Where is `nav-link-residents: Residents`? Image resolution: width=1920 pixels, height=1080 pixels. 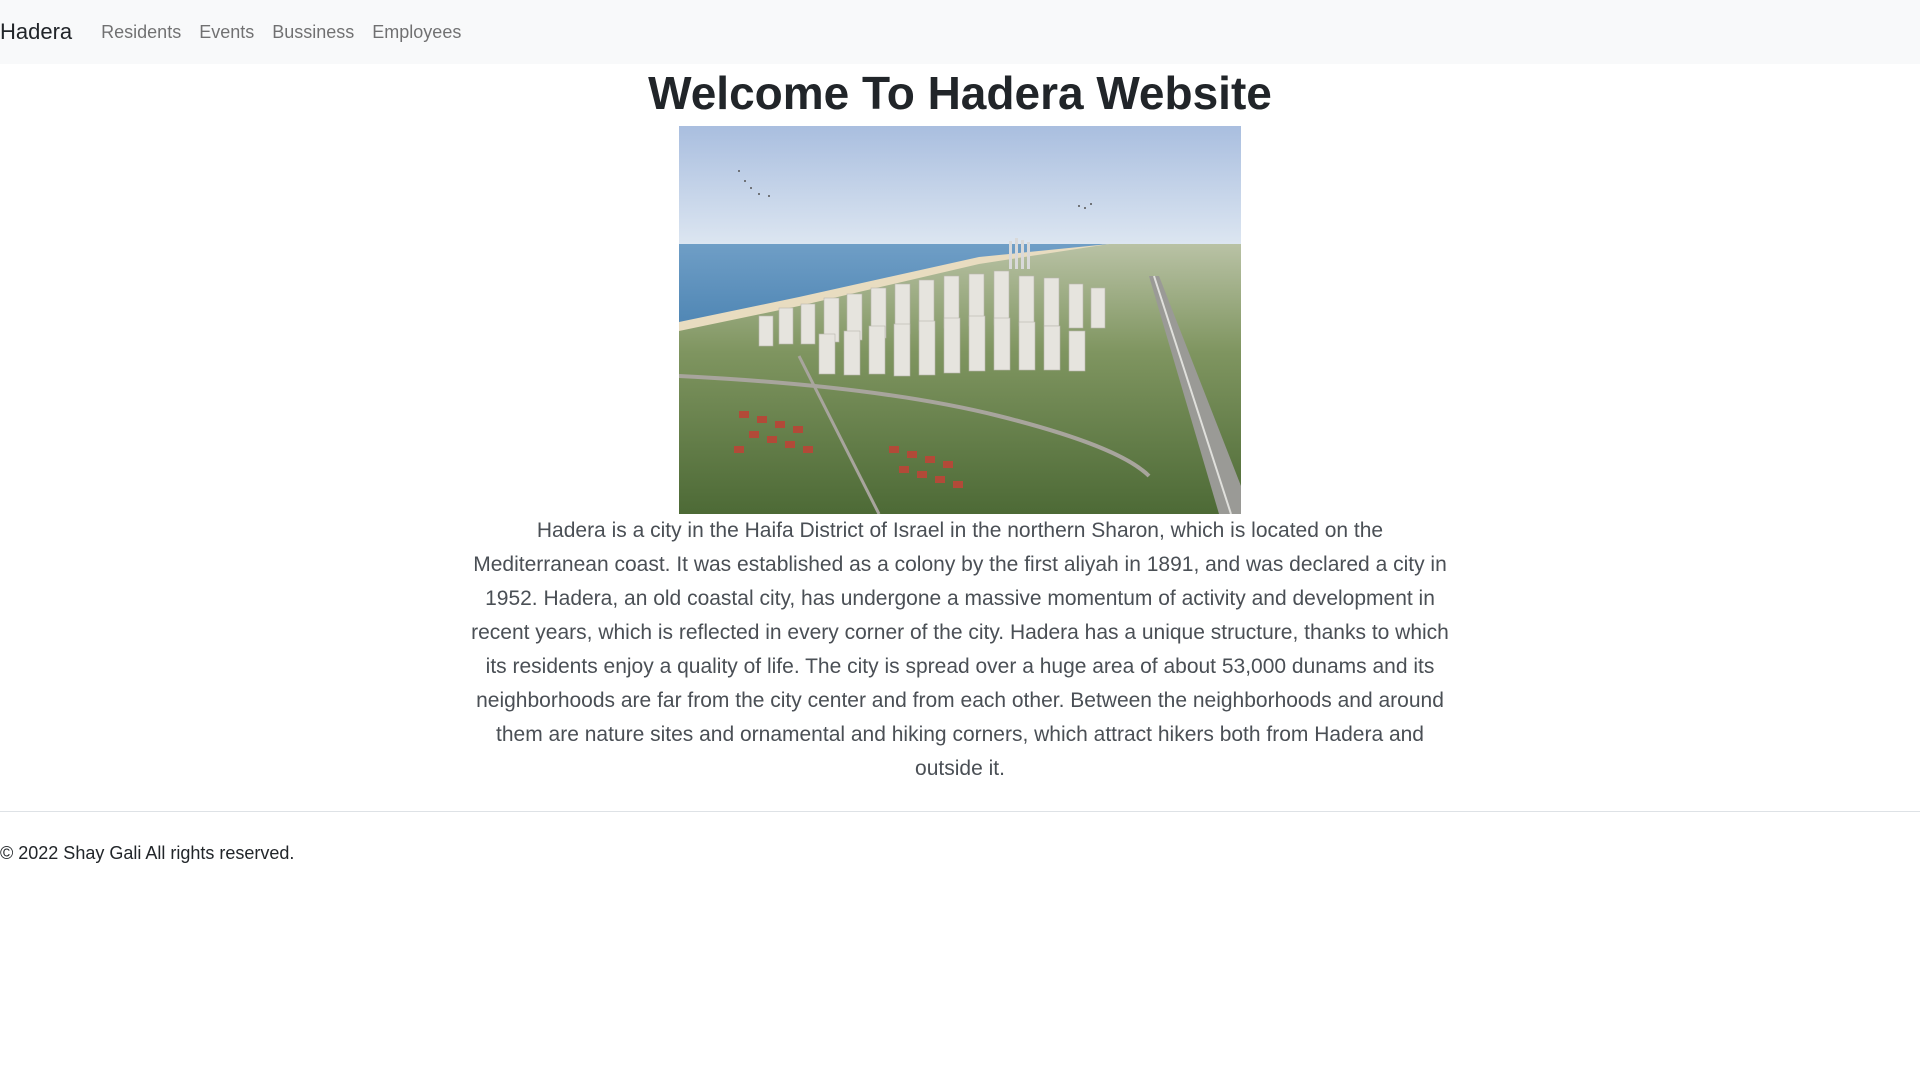
nav-link-residents: Residents is located at coordinates (141, 32).